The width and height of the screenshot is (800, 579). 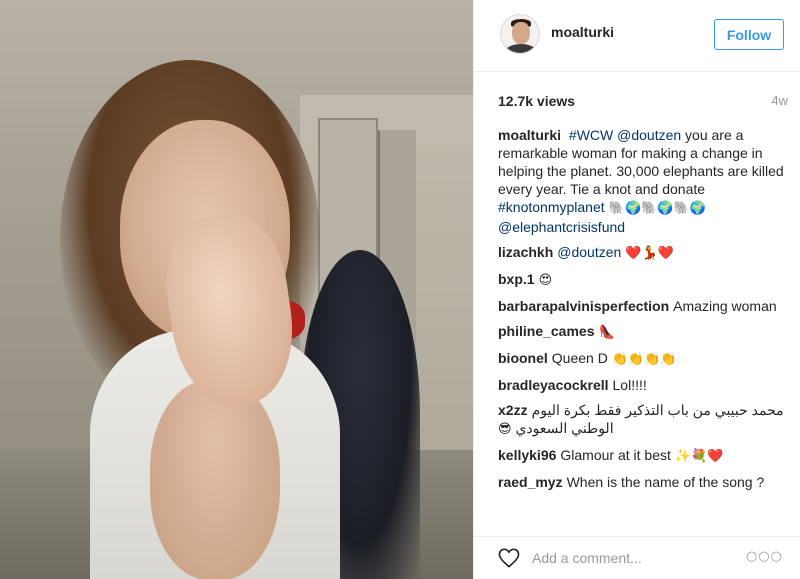 What do you see at coordinates (581, 358) in the screenshot?
I see `comment-text: Queen D` at bounding box center [581, 358].